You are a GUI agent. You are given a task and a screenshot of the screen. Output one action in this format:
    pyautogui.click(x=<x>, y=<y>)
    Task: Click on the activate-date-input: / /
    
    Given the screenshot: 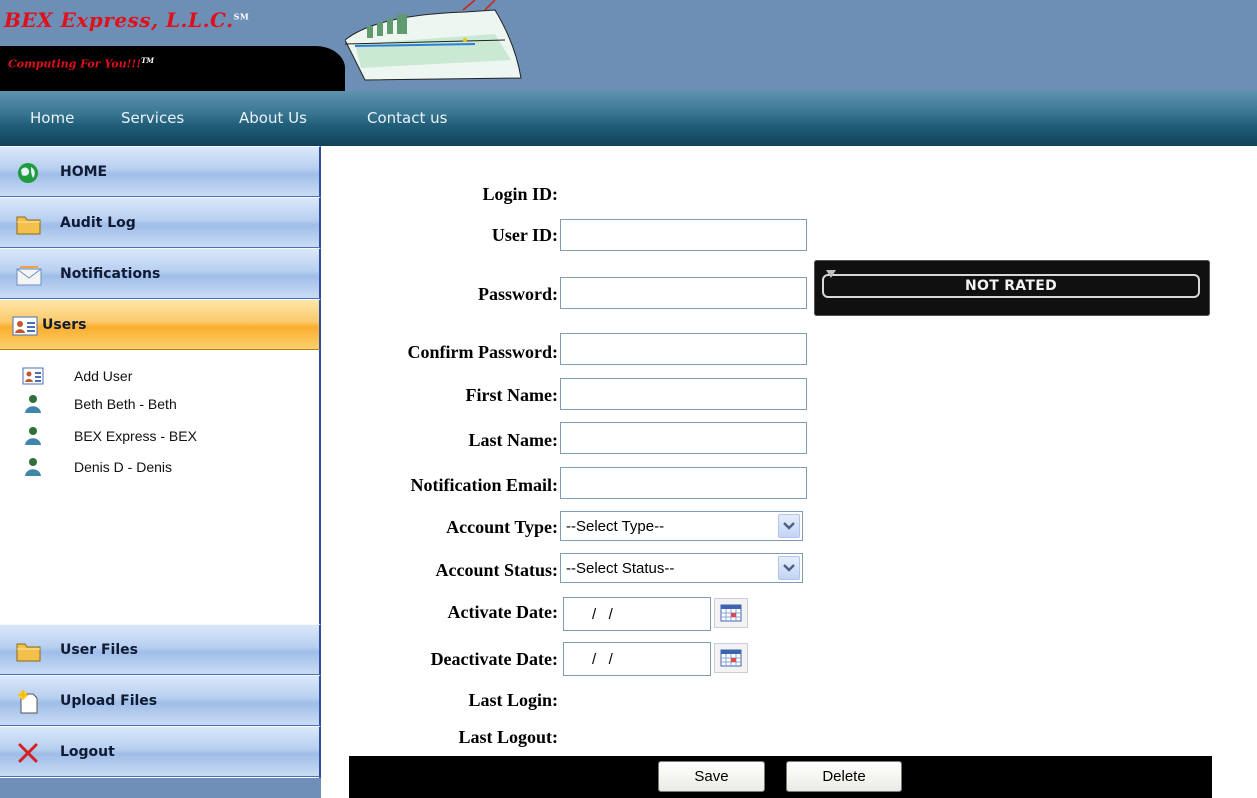 What is the action you would take?
    pyautogui.click(x=637, y=614)
    